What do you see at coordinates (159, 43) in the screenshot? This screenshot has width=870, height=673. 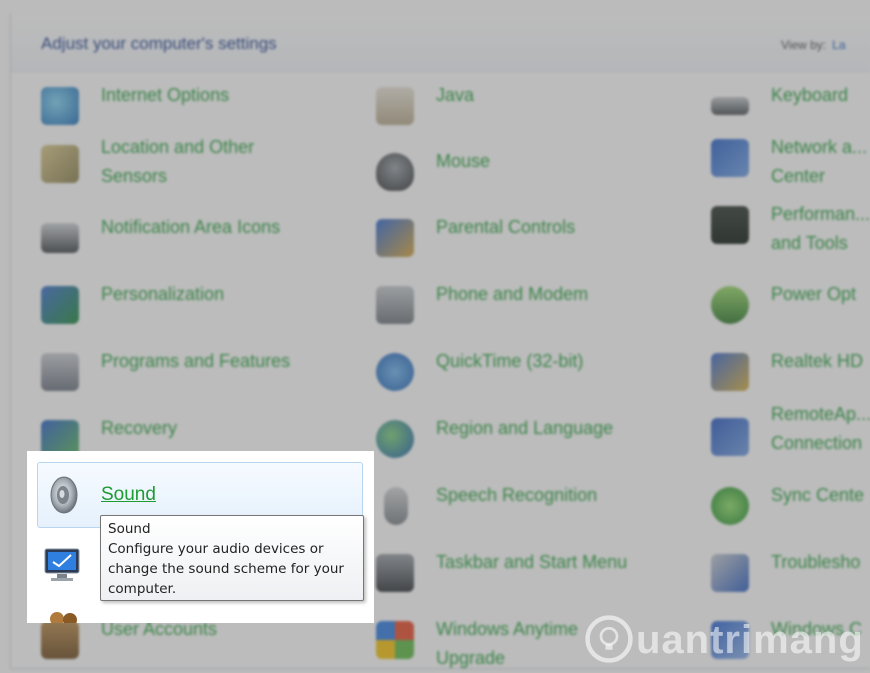 I see `page-title: Adjust your computer's settings` at bounding box center [159, 43].